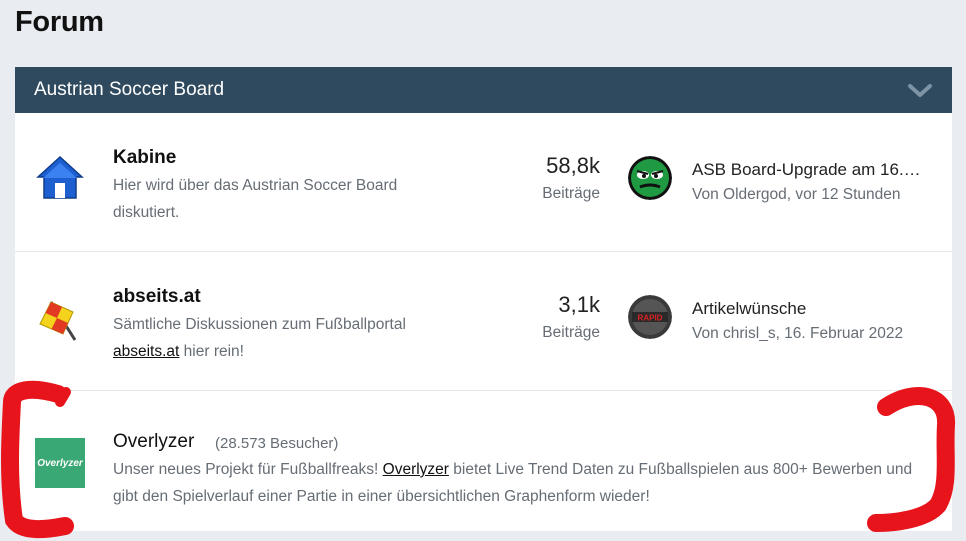  Describe the element at coordinates (259, 324) in the screenshot. I see `description-text: Sämtliche Diskussionen zum Fußballportal` at that location.